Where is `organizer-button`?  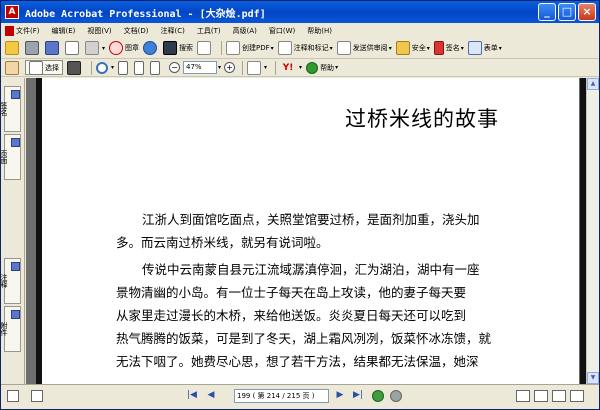
organizer-button is located at coordinates (205, 48).